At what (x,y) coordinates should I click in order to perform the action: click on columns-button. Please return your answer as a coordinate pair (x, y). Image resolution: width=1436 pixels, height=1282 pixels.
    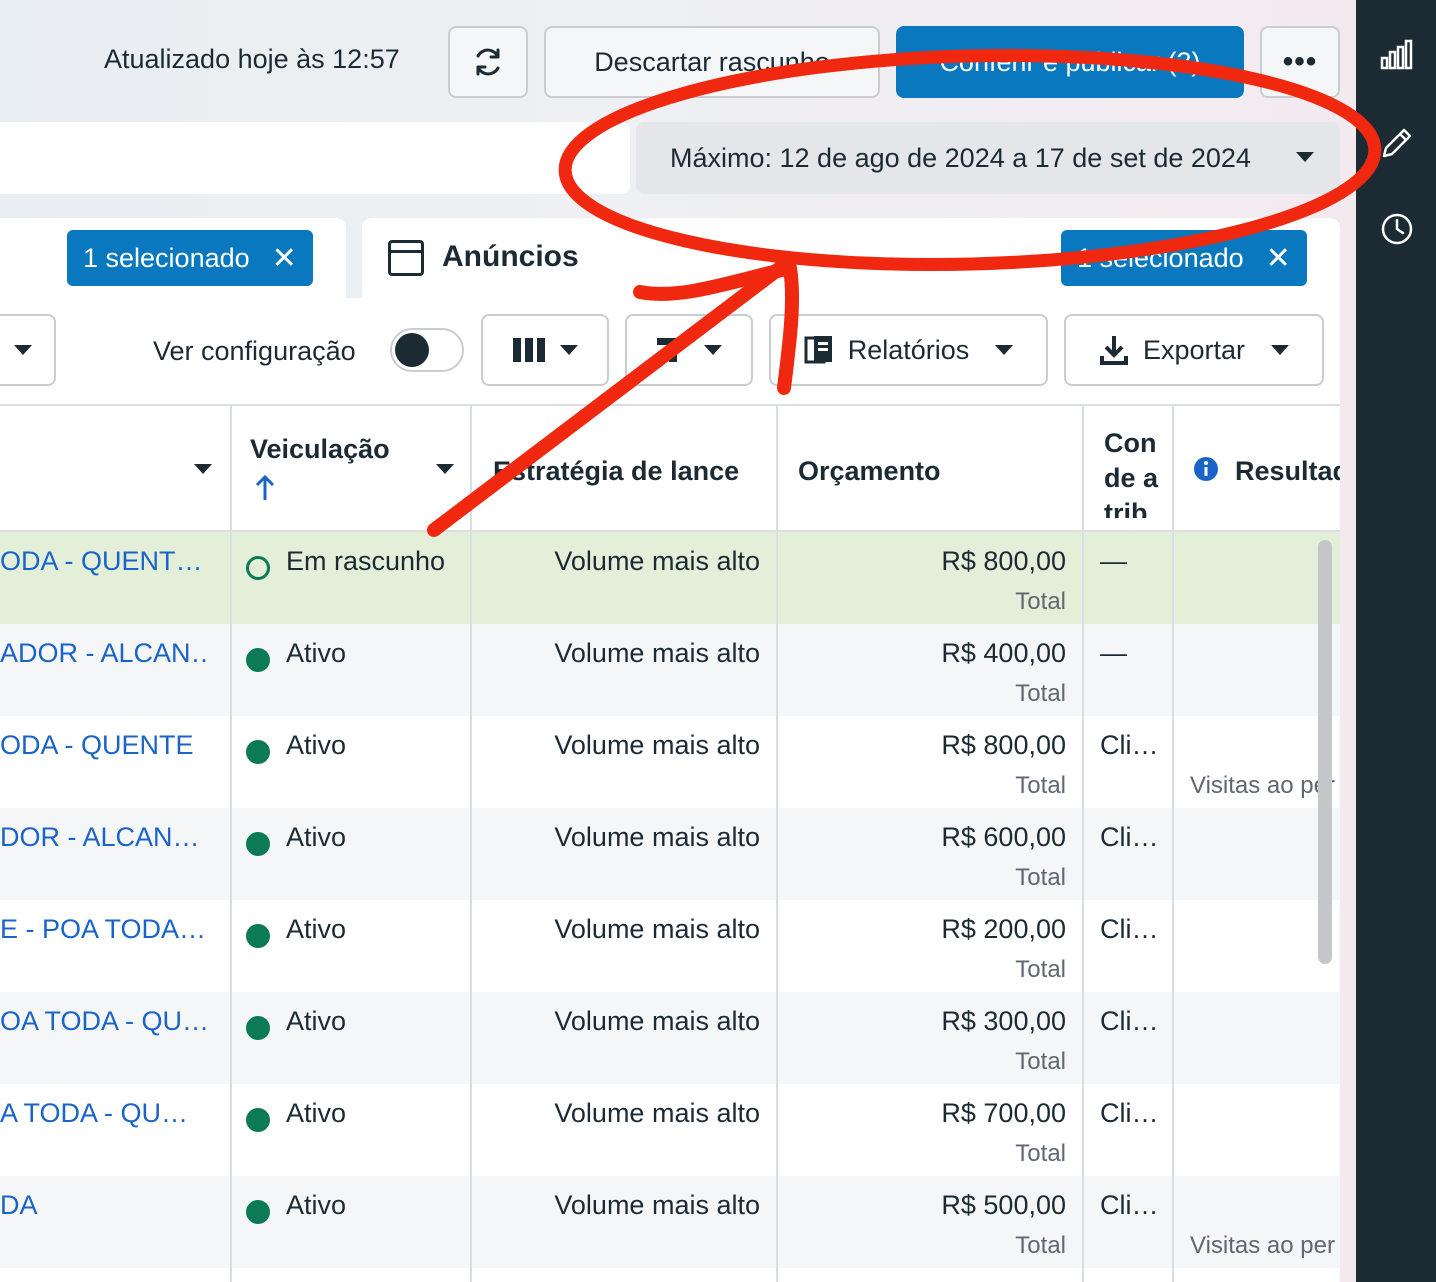
    Looking at the image, I should click on (545, 350).